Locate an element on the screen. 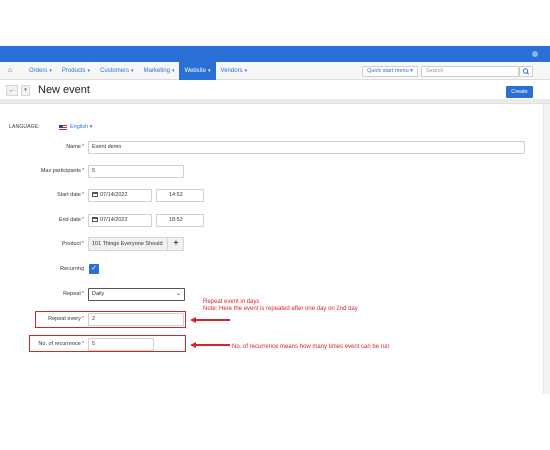 The width and height of the screenshot is (550, 450). product-value: 101 Things Everyone Should is located at coordinates (127, 244).